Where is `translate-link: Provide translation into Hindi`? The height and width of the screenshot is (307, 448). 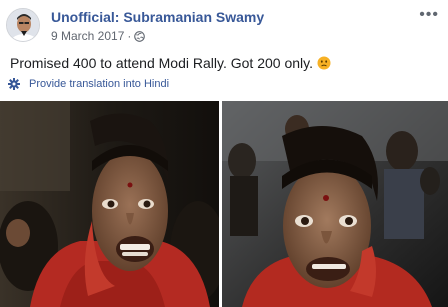
translate-link: Provide translation into Hindi is located at coordinates (88, 84).